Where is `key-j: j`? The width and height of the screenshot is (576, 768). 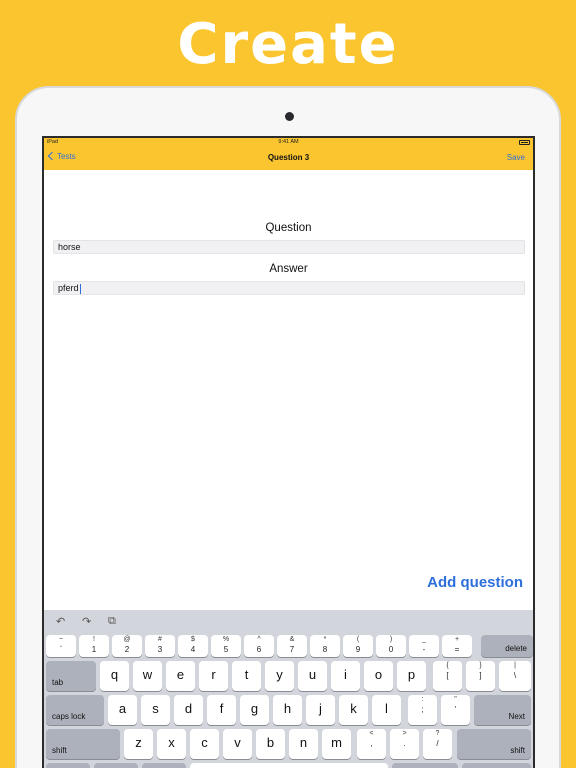
key-j: j is located at coordinates (320, 710).